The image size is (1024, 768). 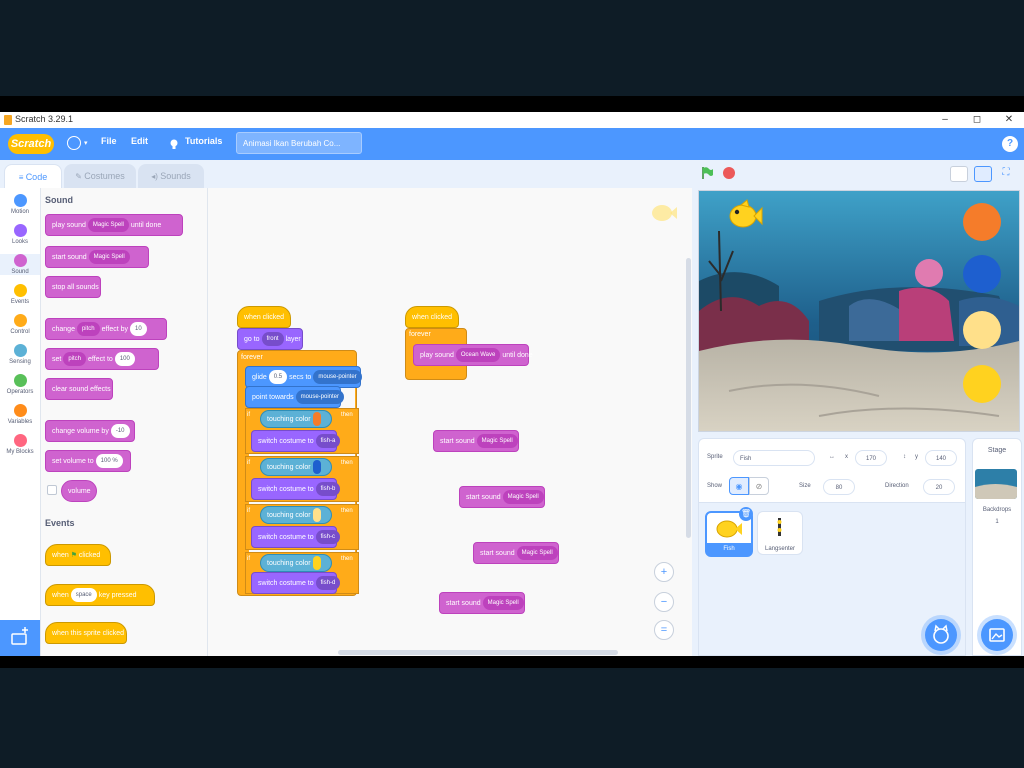 I want to click on change-pitch-effect-block: change pitch effect by 10, so click(x=106, y=329).